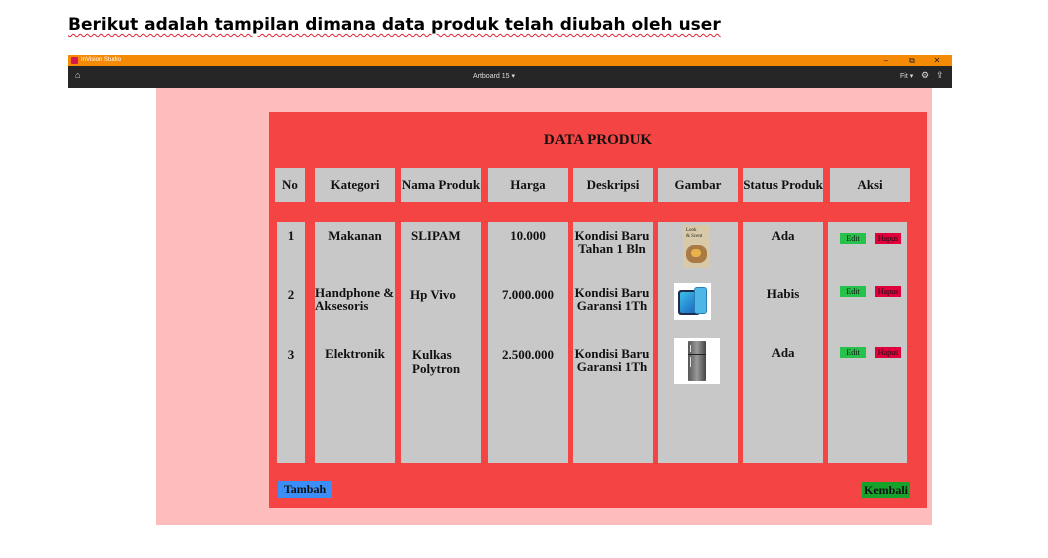  What do you see at coordinates (305, 489) in the screenshot?
I see `tambah-button: Tambah` at bounding box center [305, 489].